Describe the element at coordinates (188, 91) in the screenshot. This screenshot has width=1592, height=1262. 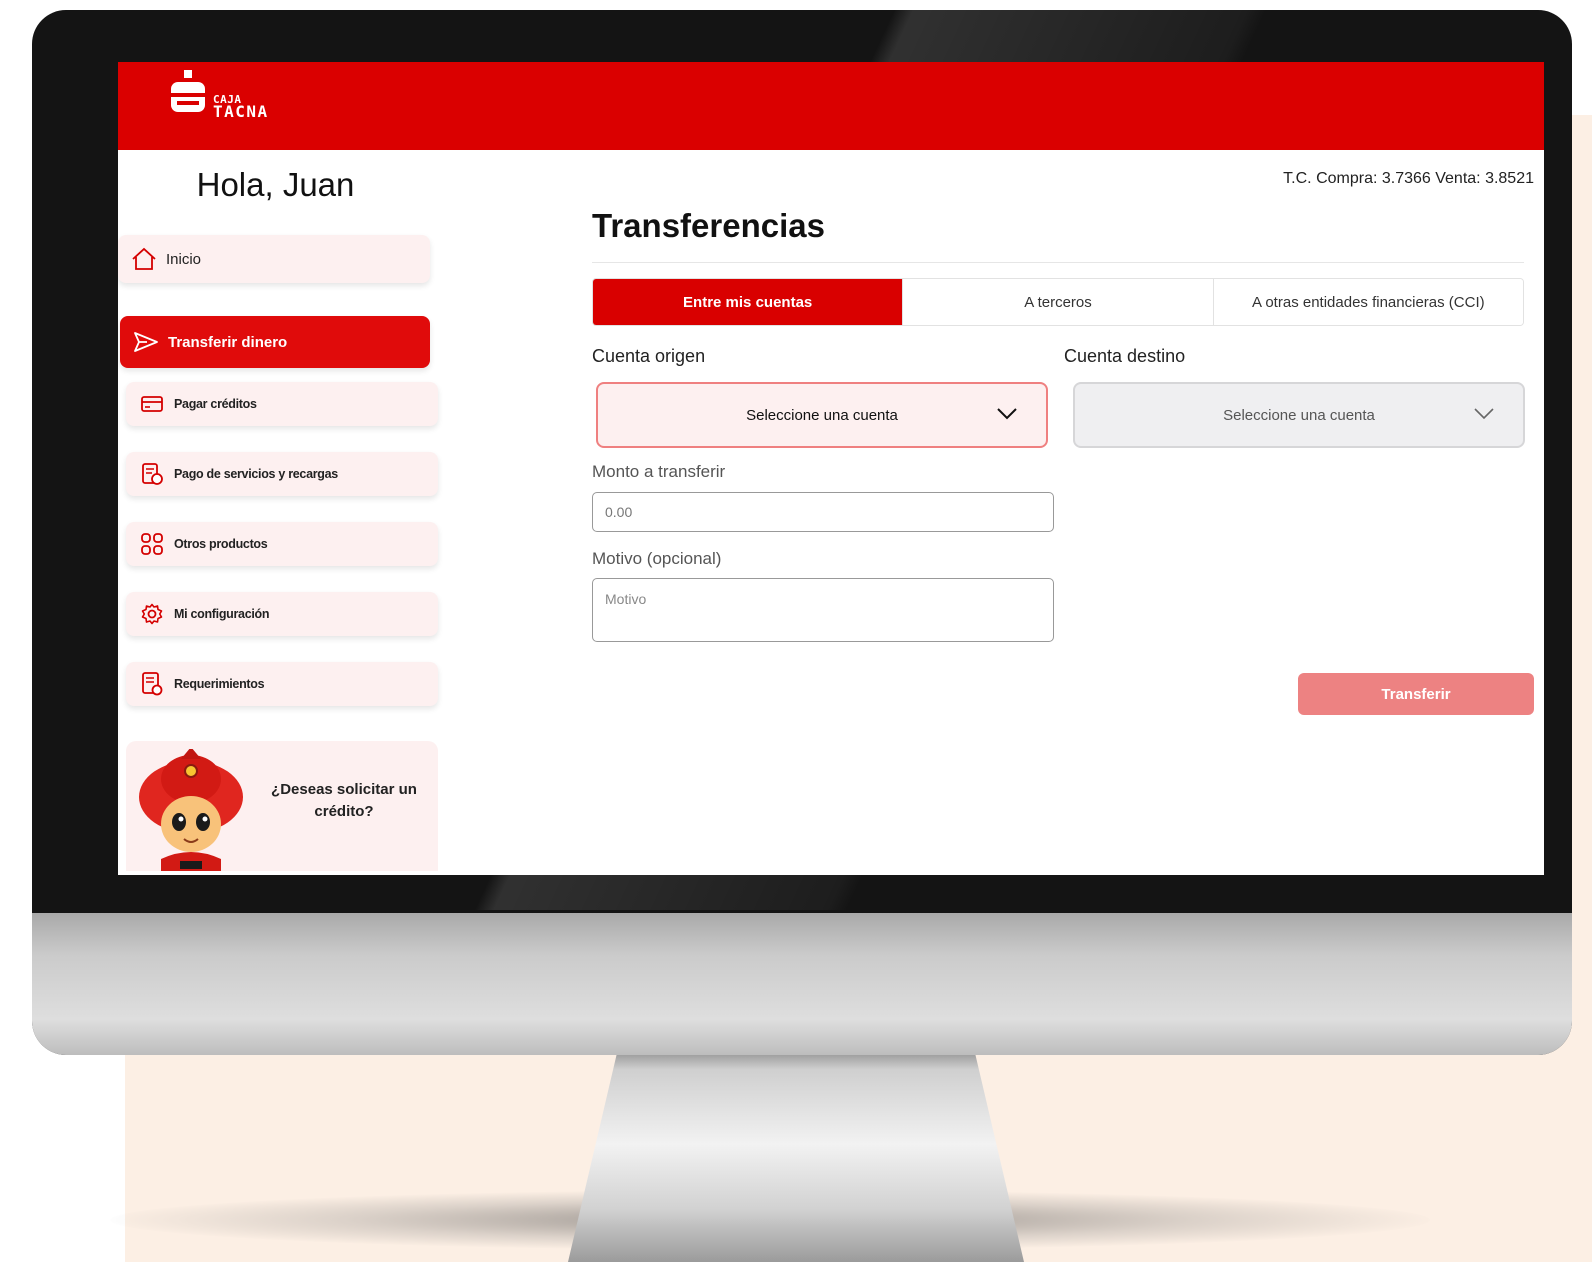
I see `logo-icon` at that location.